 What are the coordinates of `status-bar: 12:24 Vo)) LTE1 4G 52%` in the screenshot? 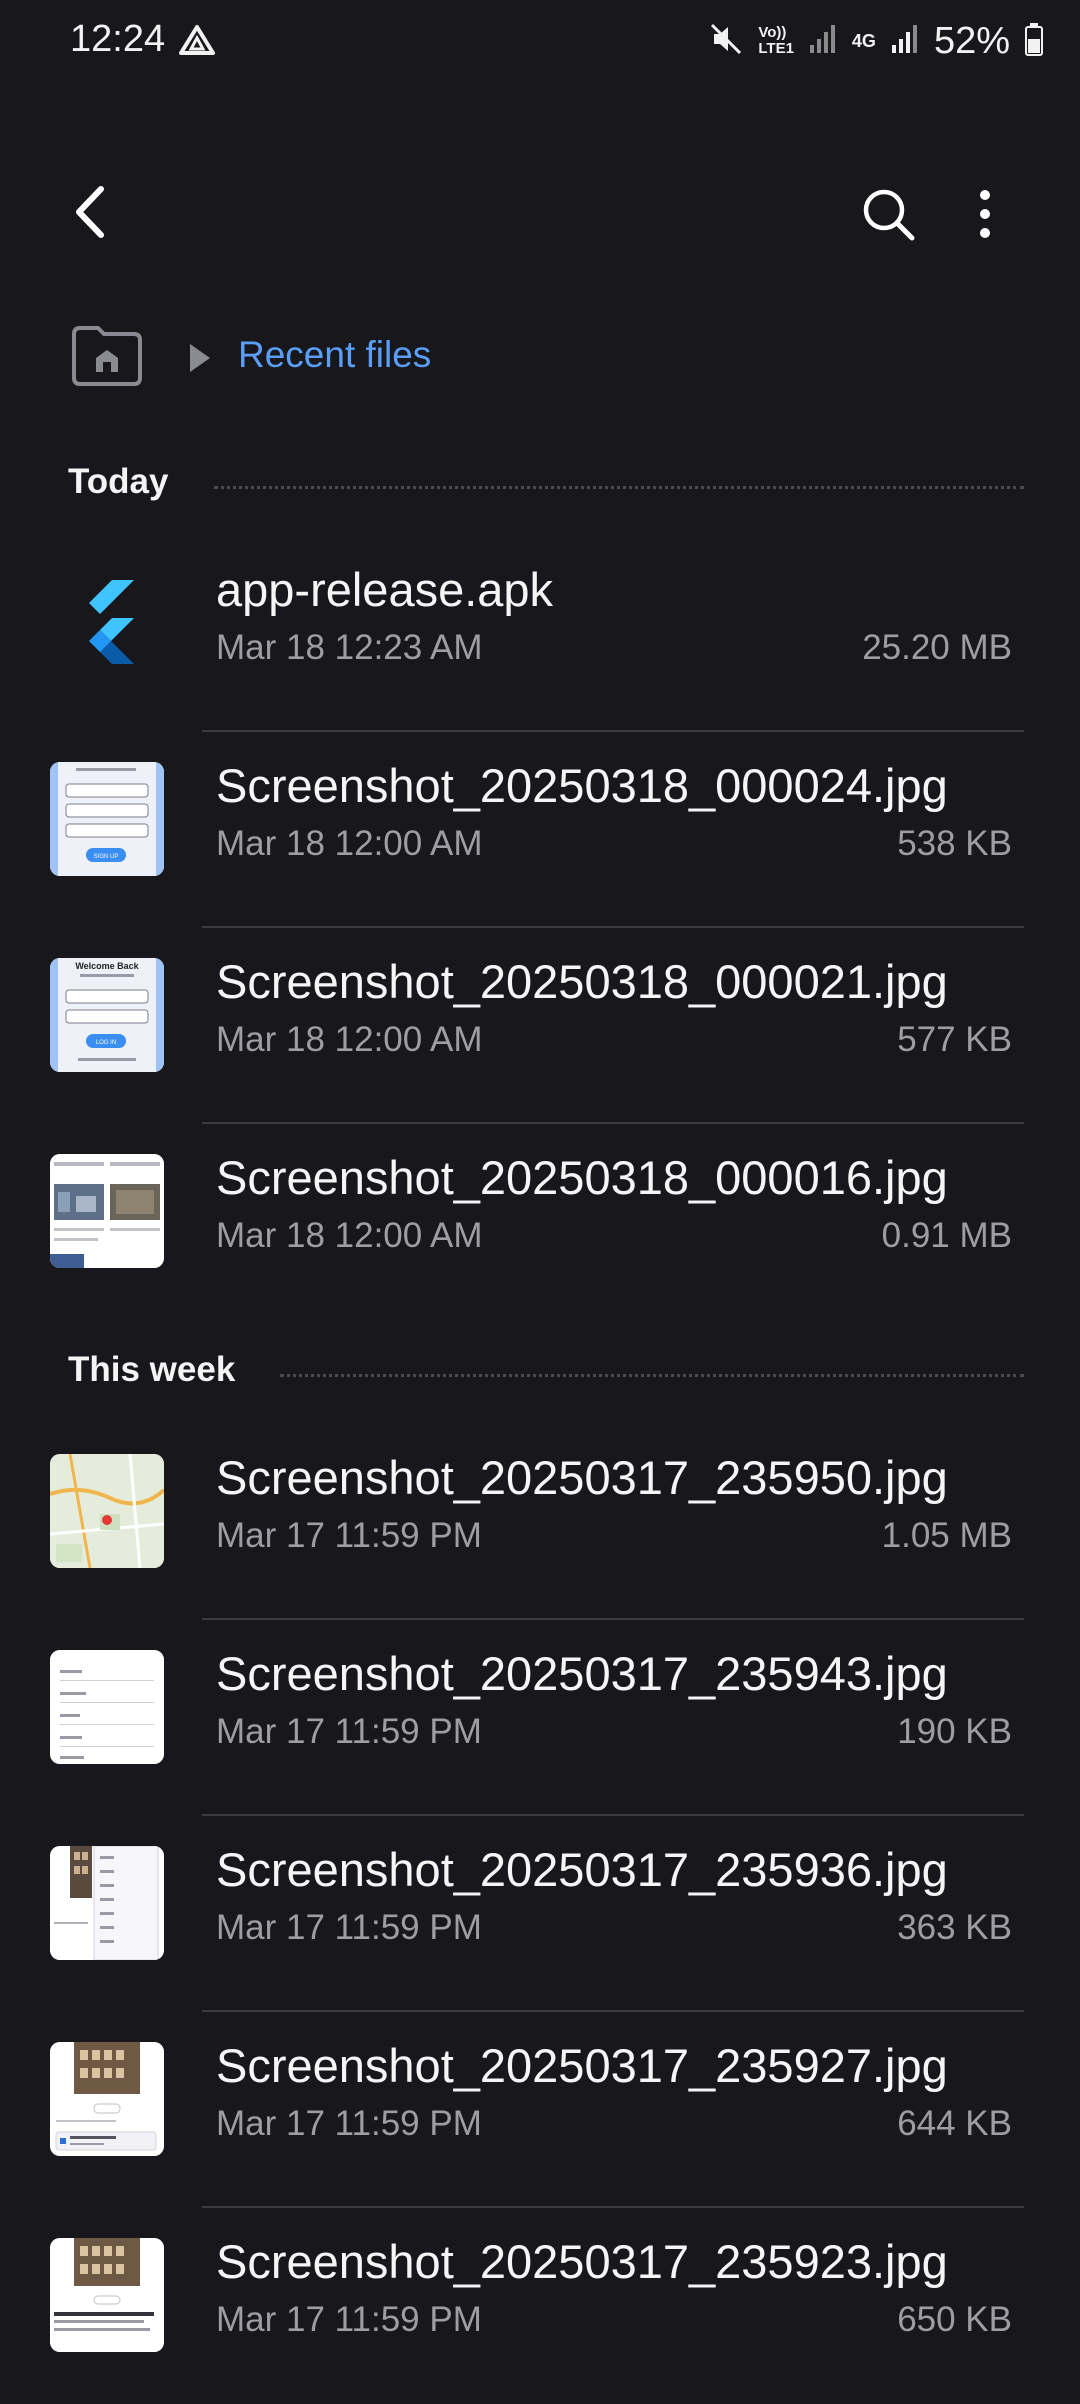 It's located at (540, 42).